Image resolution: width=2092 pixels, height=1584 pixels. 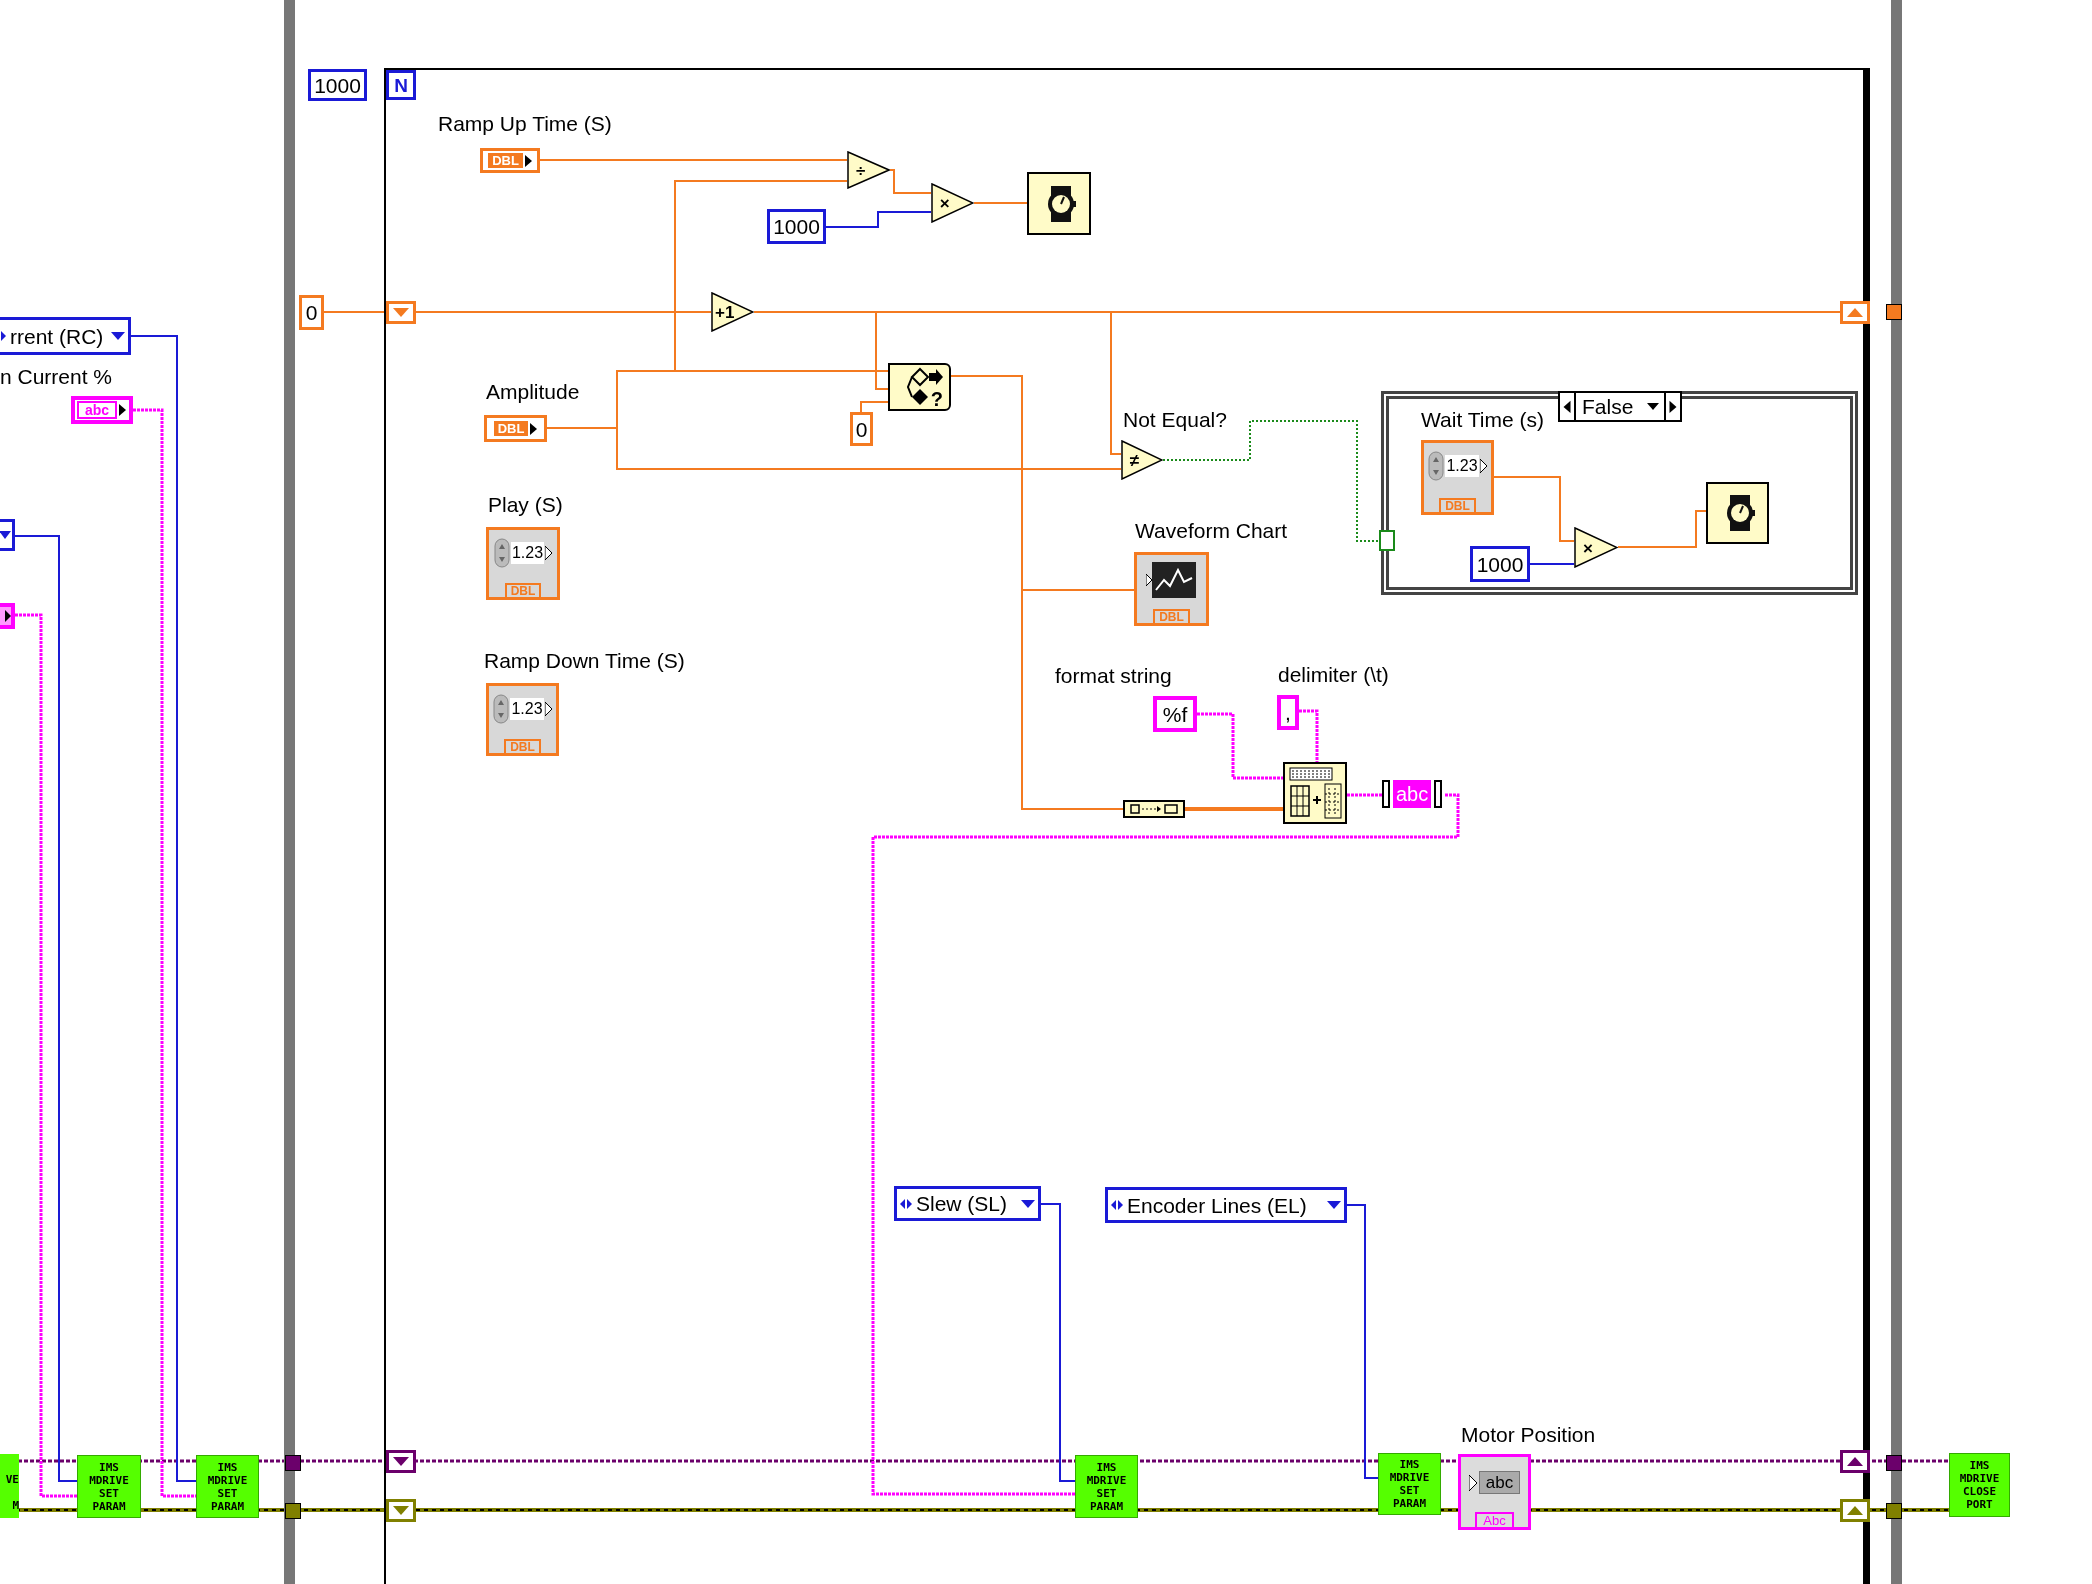 I want to click on node-label: delimiter (\t), so click(x=1333, y=674).